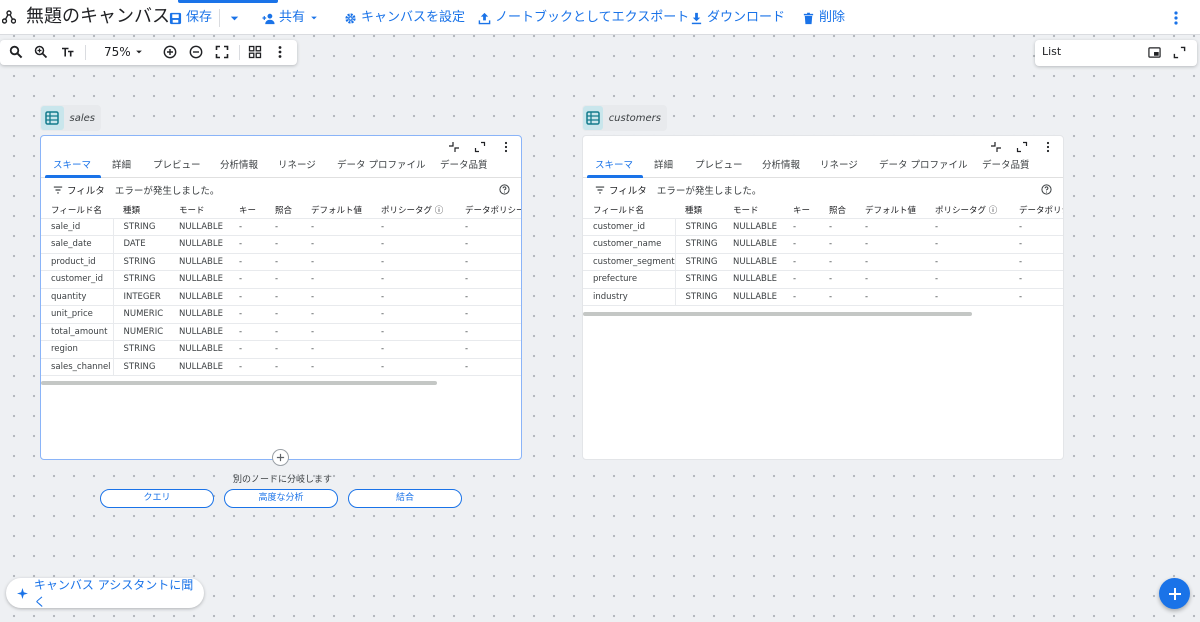  I want to click on column-header: データポリシー, so click(488, 210).